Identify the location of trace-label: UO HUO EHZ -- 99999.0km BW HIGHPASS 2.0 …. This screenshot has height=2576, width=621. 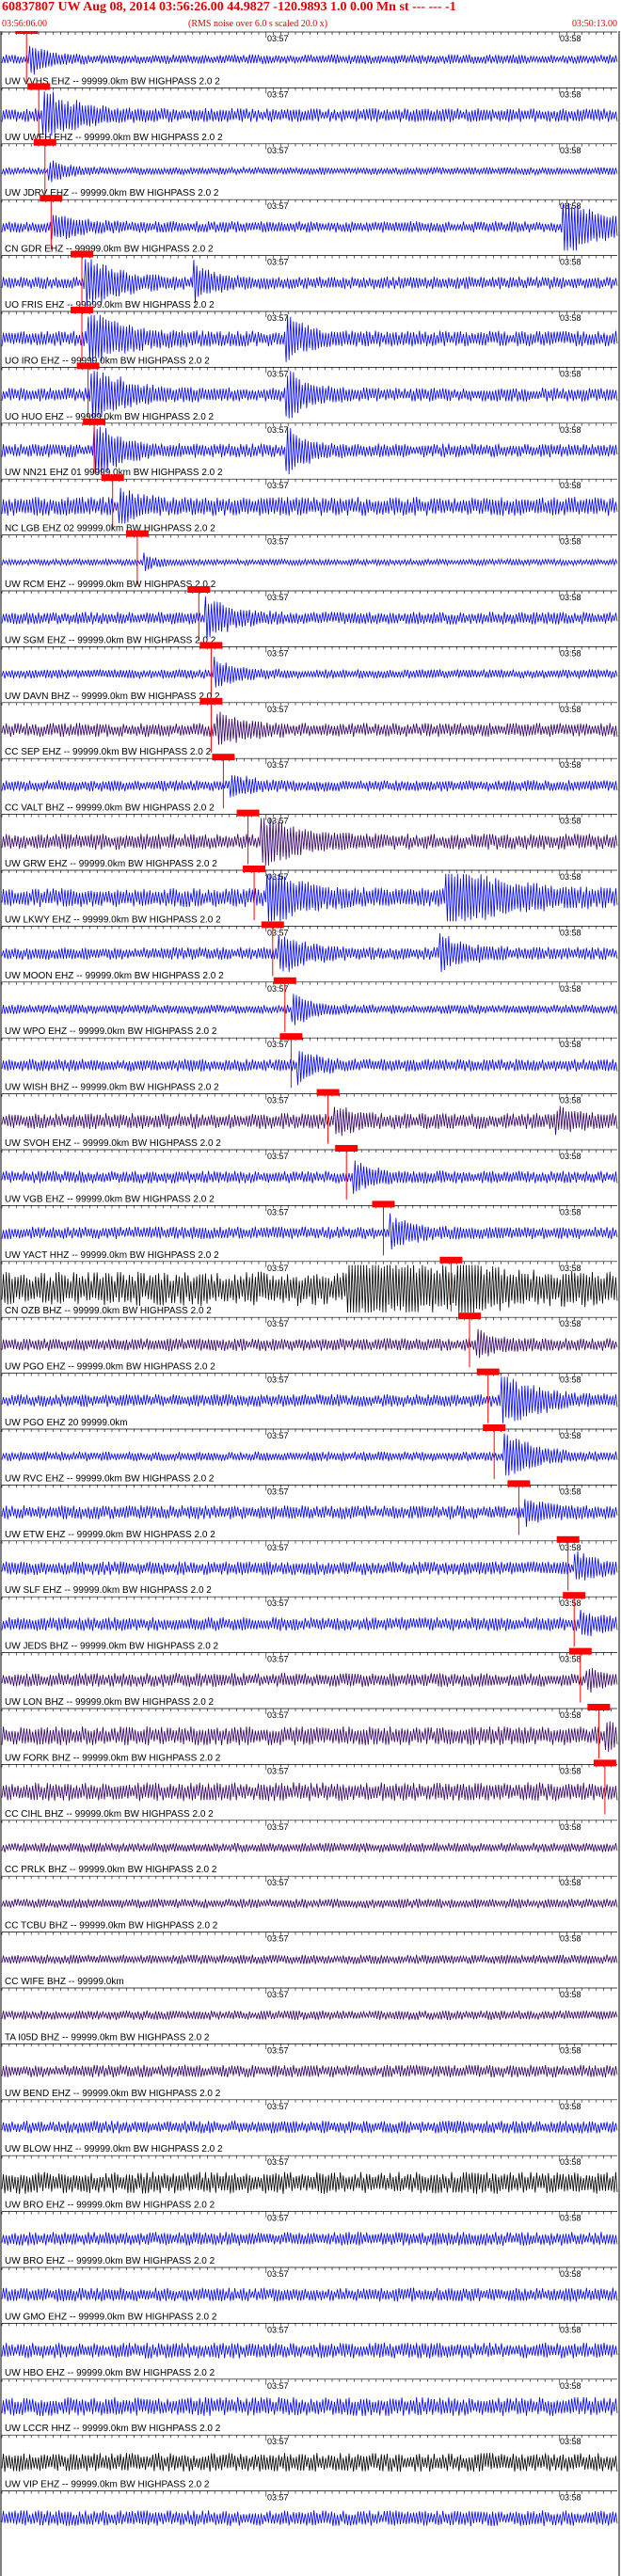
(110, 417).